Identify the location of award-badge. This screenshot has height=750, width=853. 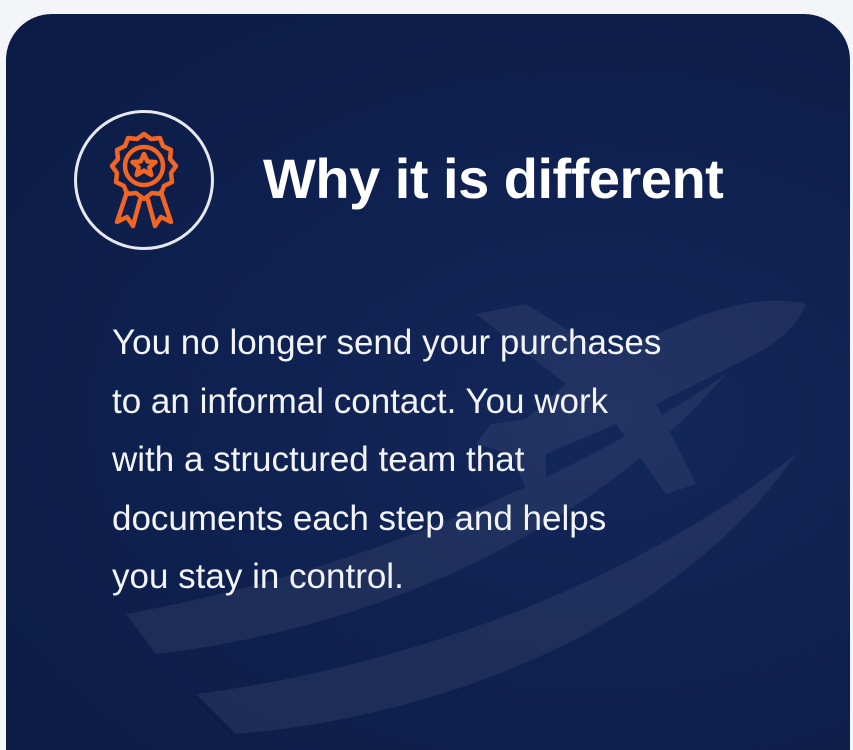
(144, 180).